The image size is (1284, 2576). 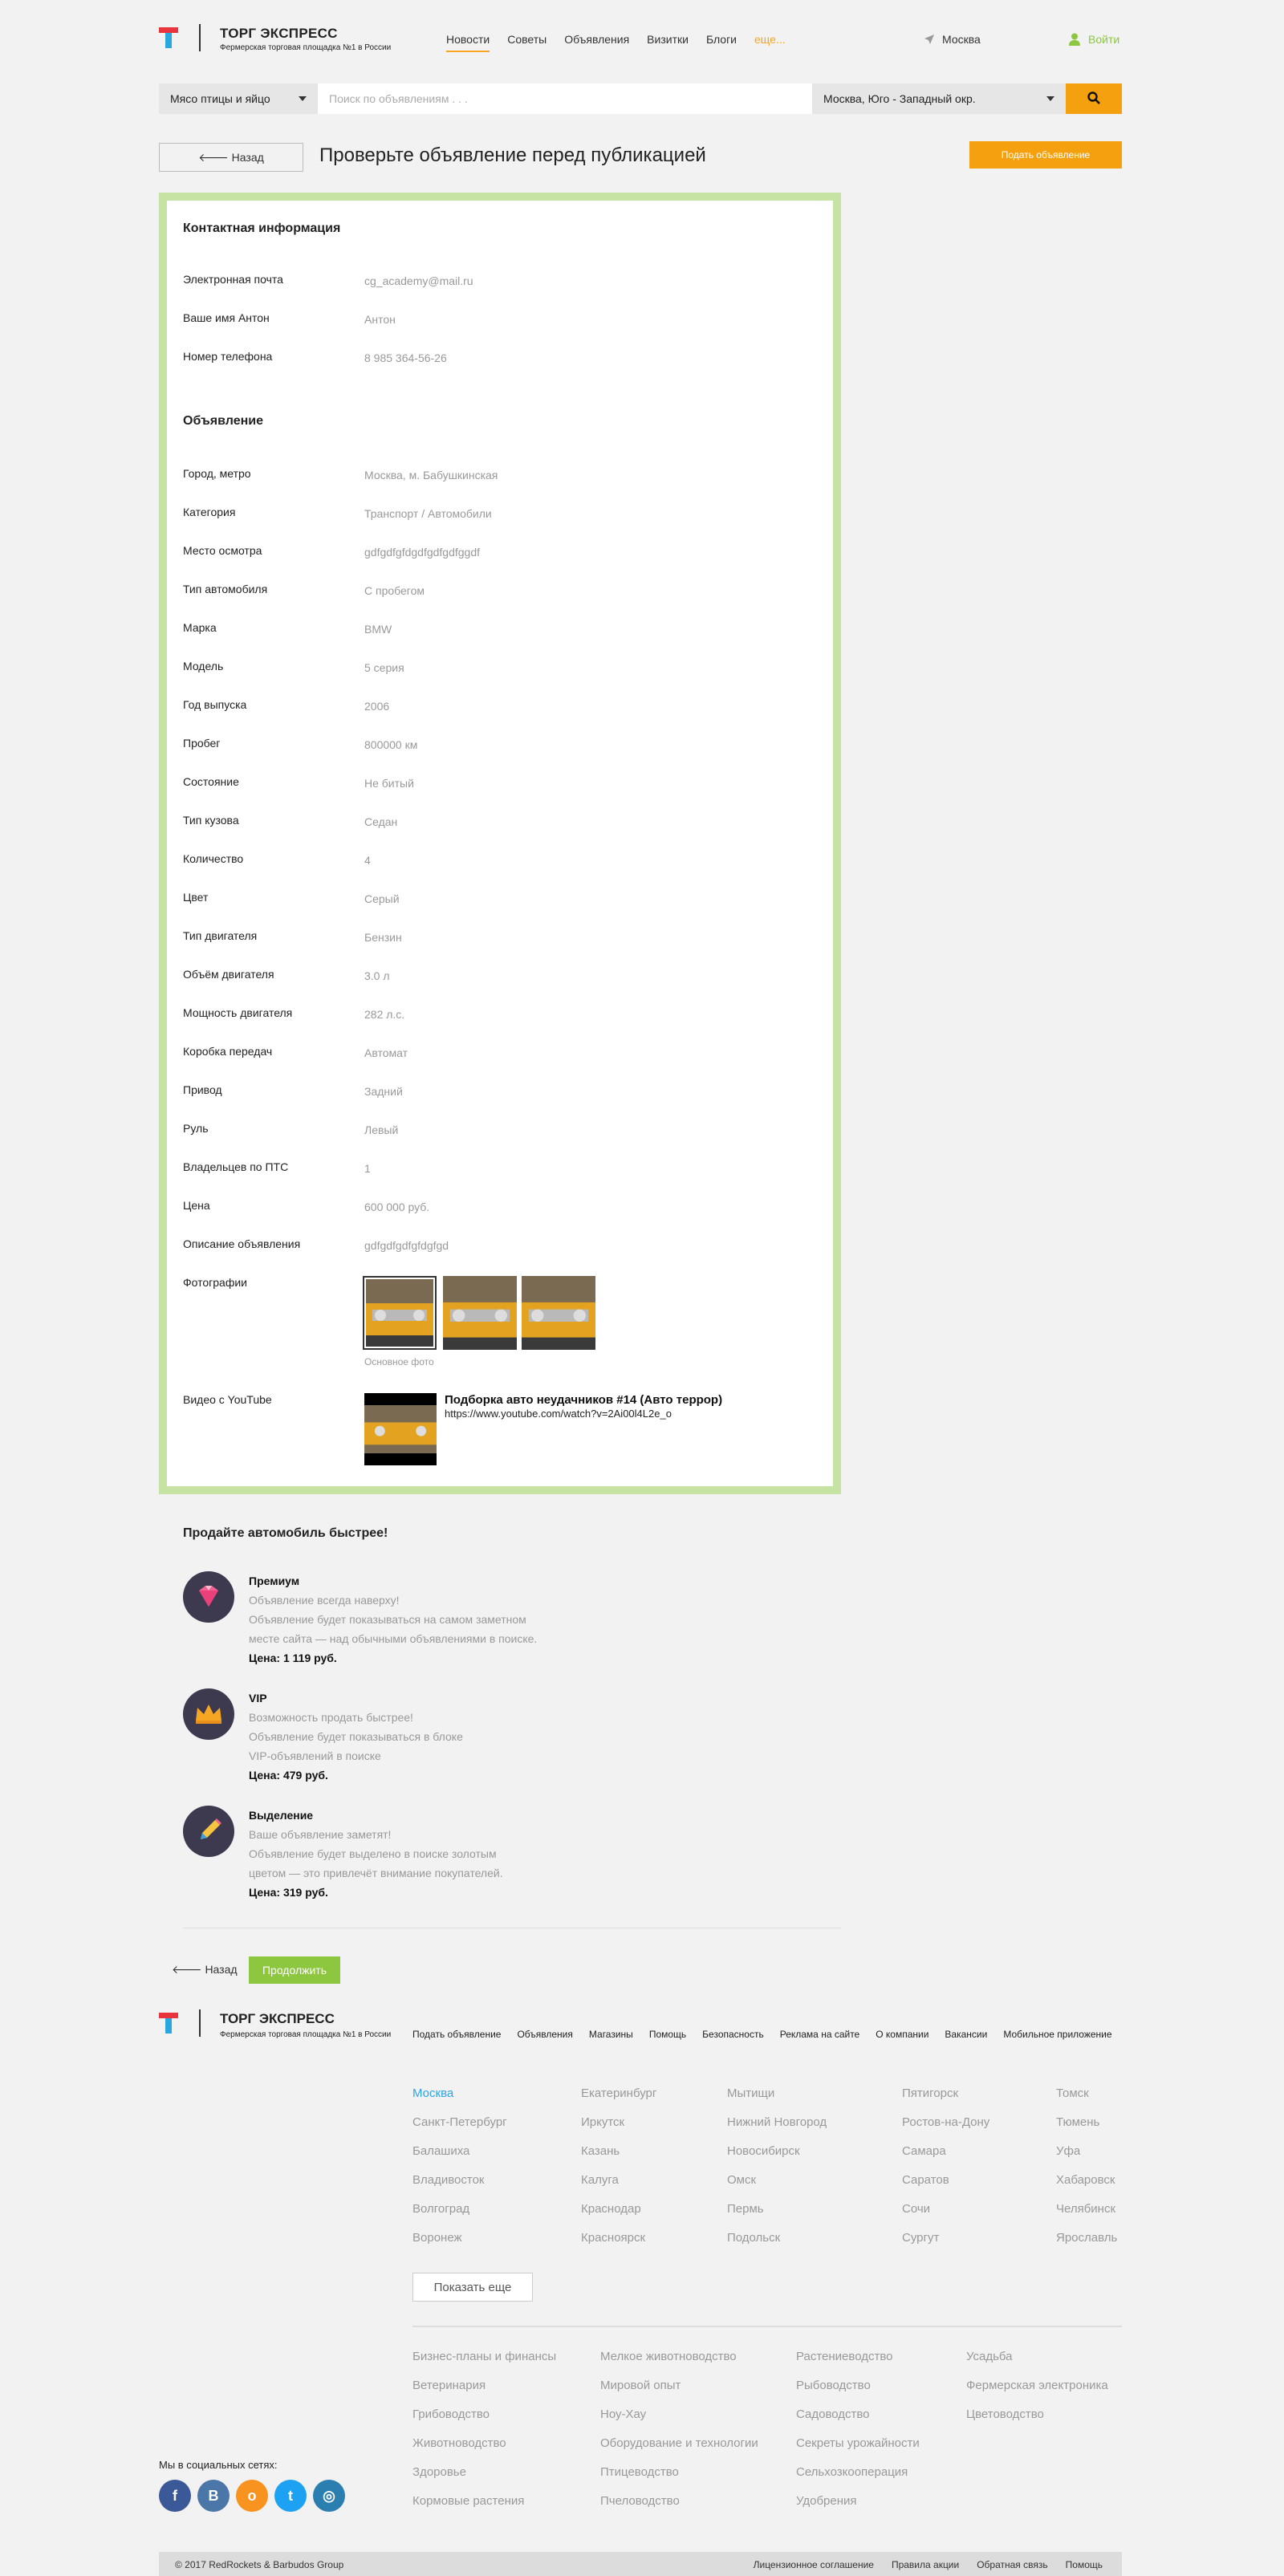 What do you see at coordinates (544, 2034) in the screenshot?
I see `footer-nav-link: Объявления` at bounding box center [544, 2034].